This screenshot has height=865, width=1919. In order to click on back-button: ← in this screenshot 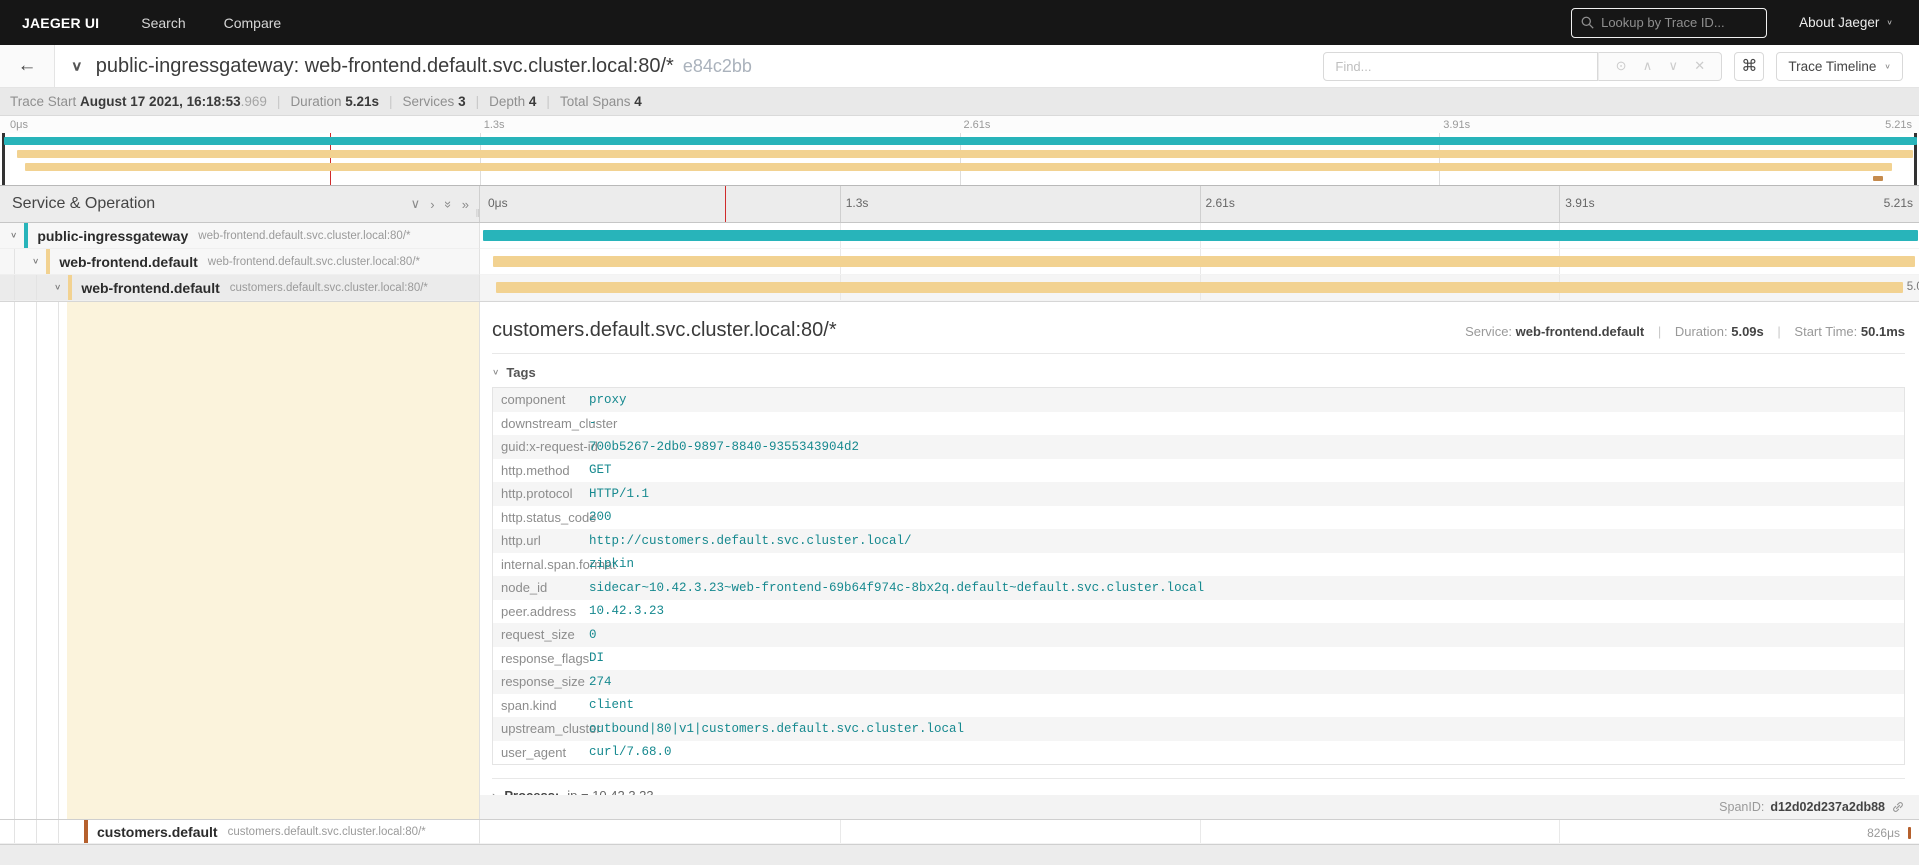, I will do `click(27, 66)`.